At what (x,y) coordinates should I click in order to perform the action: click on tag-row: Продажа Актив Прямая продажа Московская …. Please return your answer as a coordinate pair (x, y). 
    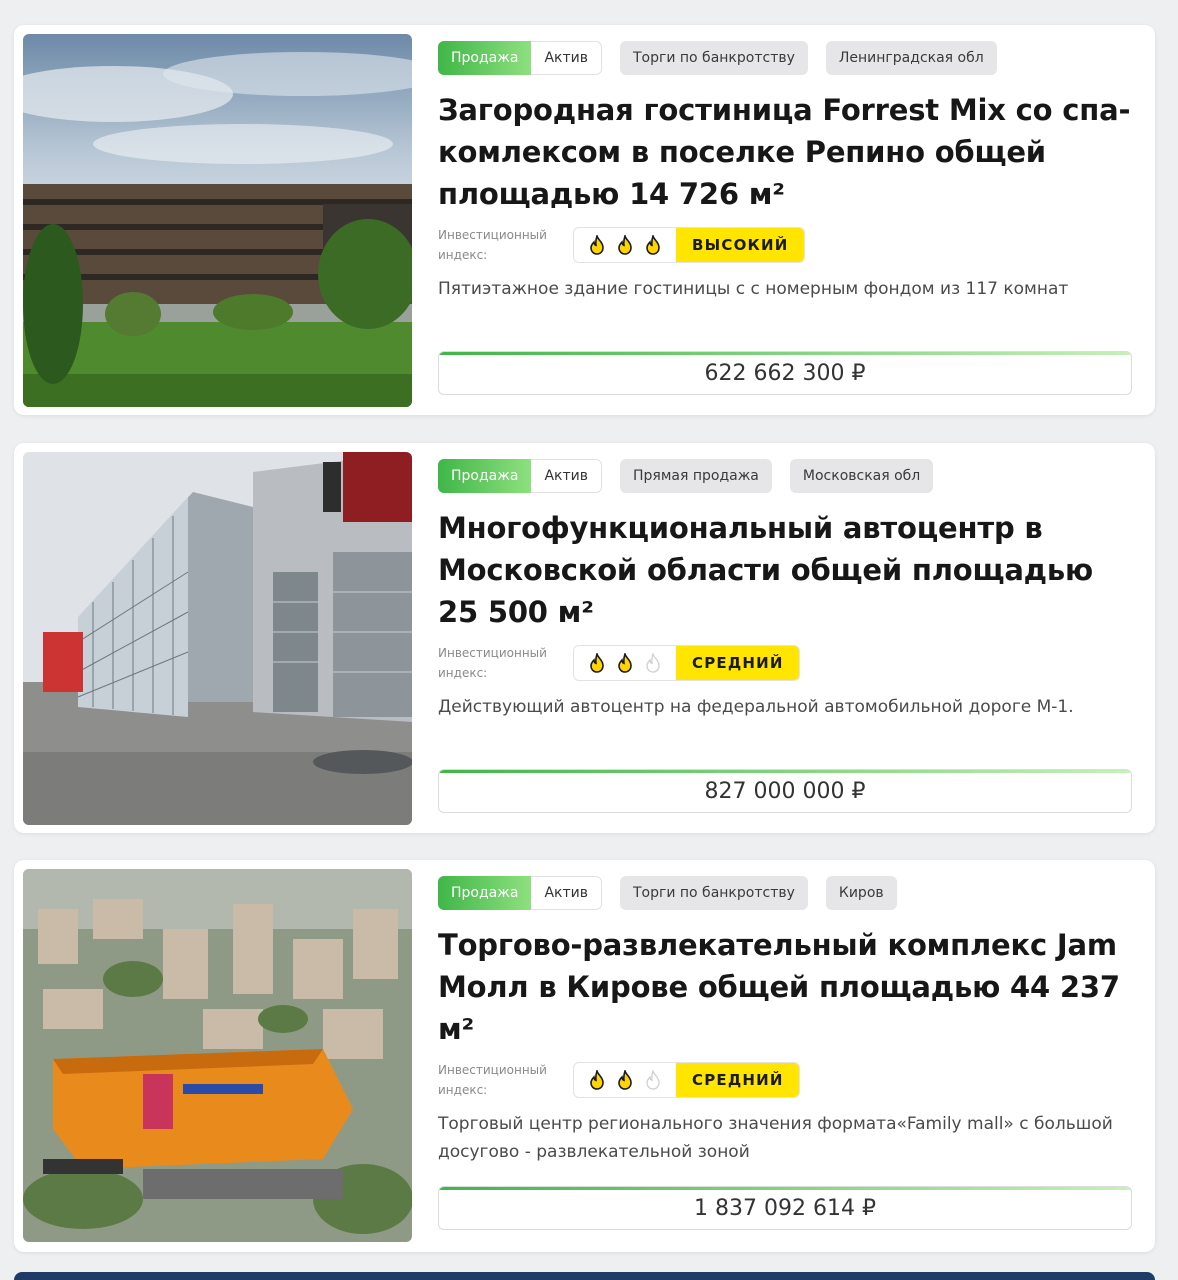
    Looking at the image, I should click on (785, 476).